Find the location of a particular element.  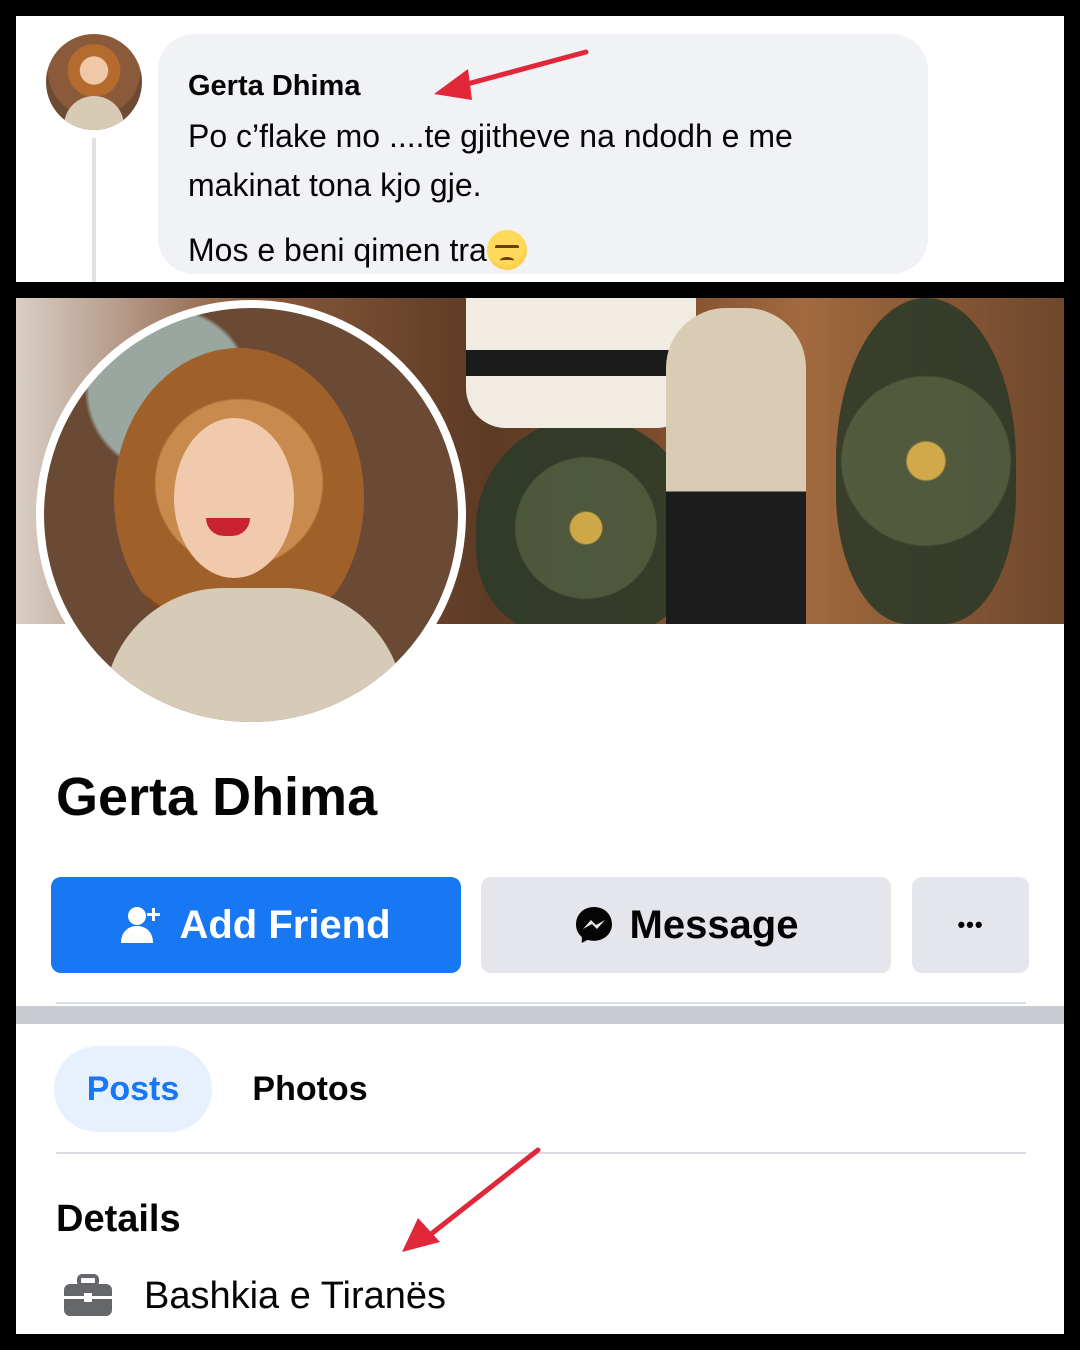

tab-photos-label: Photos is located at coordinates (310, 1088).